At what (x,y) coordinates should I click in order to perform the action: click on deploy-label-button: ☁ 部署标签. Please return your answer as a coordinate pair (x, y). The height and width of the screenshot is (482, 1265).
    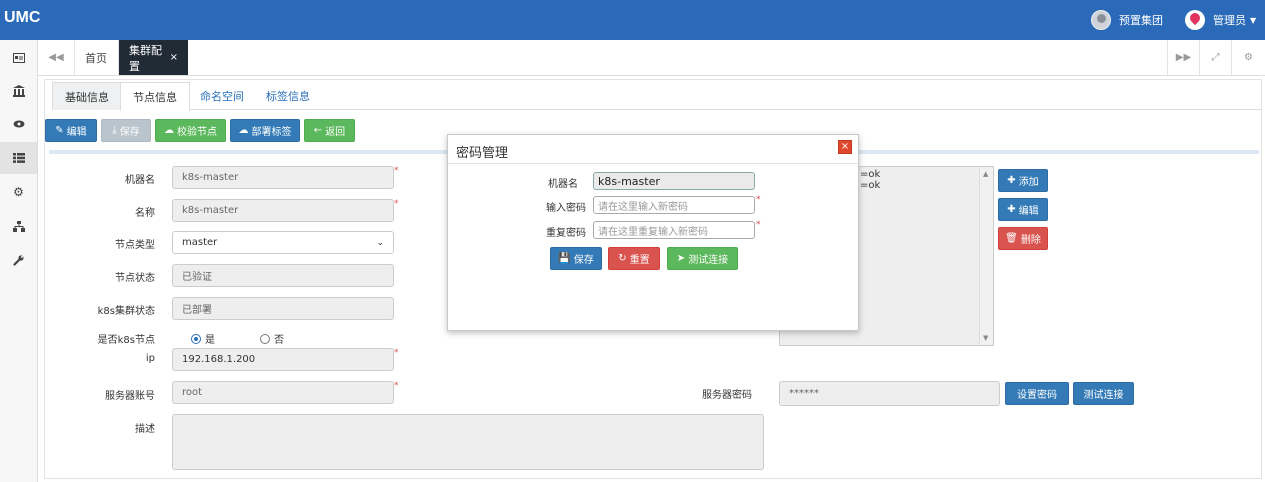
    Looking at the image, I should click on (265, 130).